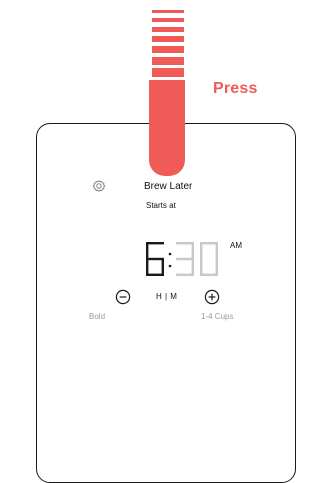 The width and height of the screenshot is (320, 483). I want to click on minute-tens-digit, so click(185, 259).